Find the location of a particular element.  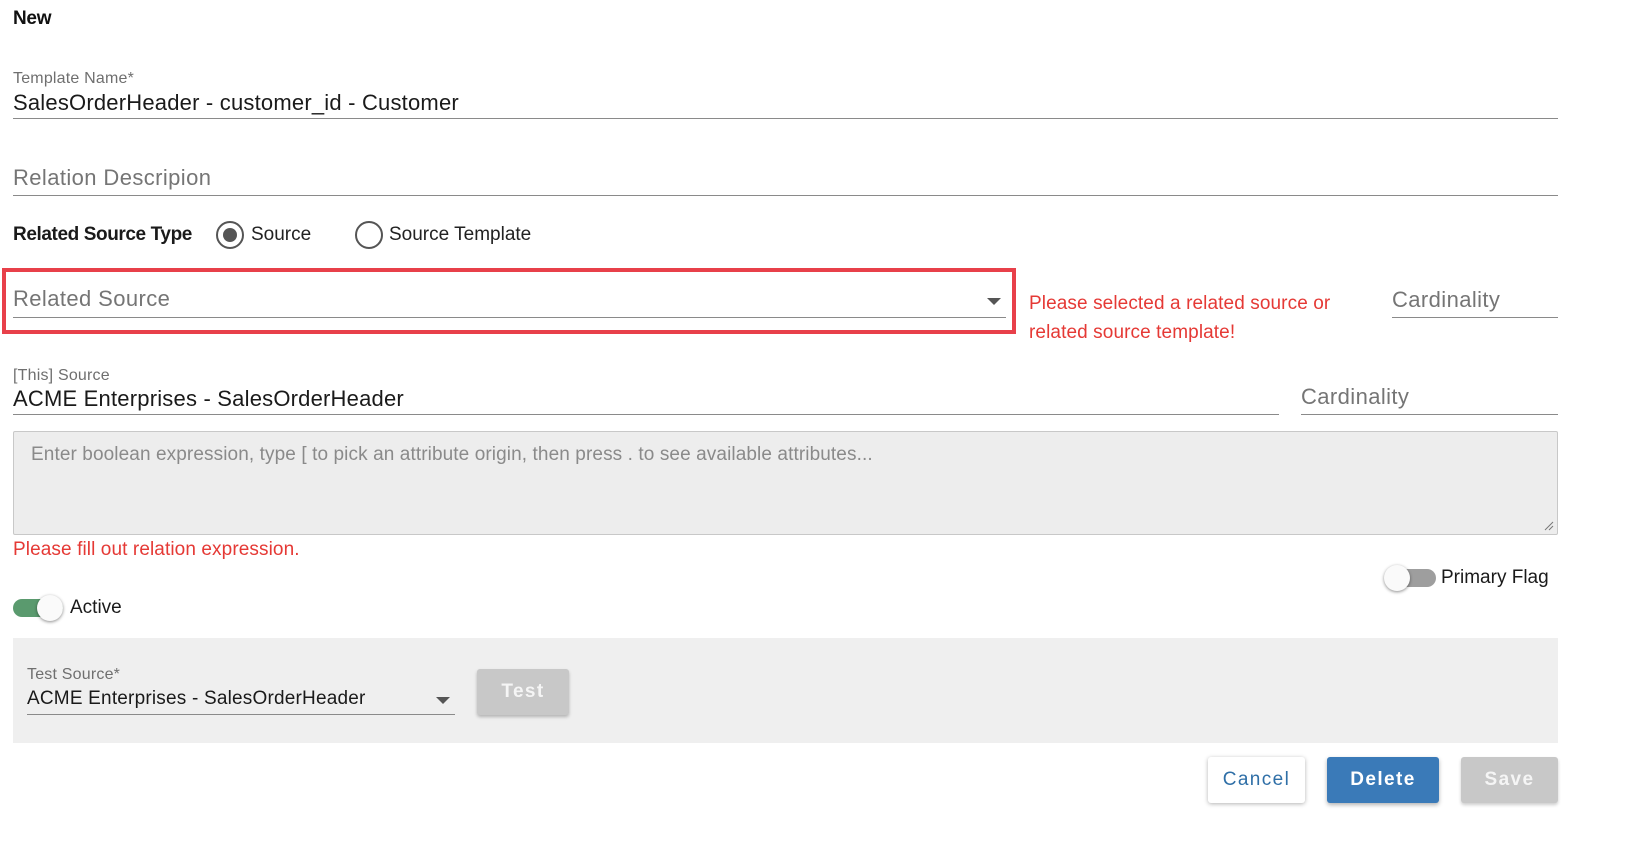

related-source-type-label: Related Source Type is located at coordinates (102, 234).